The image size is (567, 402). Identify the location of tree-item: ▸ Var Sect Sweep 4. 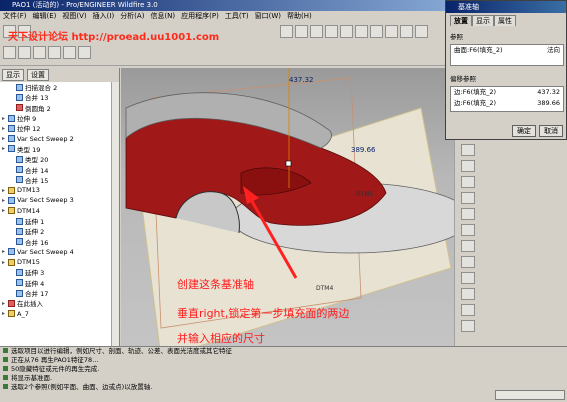
(60, 252).